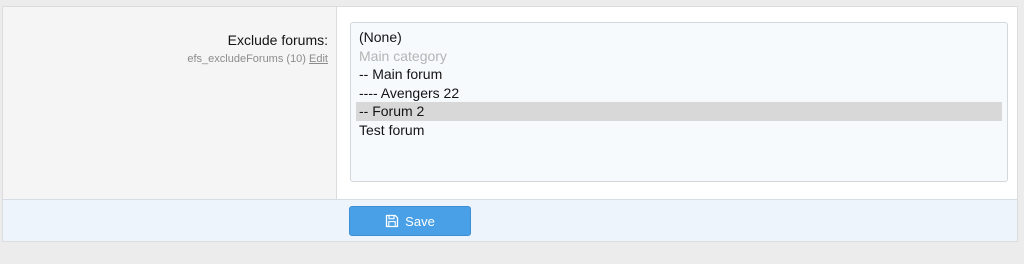 This screenshot has width=1024, height=264. I want to click on option-none: (None), so click(679, 37).